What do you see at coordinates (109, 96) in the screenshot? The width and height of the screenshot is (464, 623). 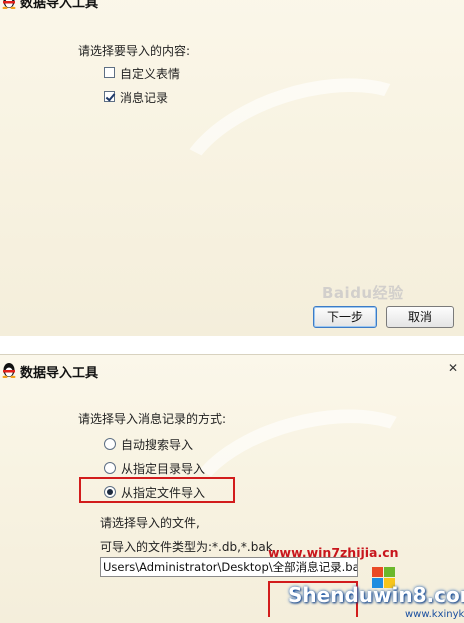 I see `message-records-checkbox` at bounding box center [109, 96].